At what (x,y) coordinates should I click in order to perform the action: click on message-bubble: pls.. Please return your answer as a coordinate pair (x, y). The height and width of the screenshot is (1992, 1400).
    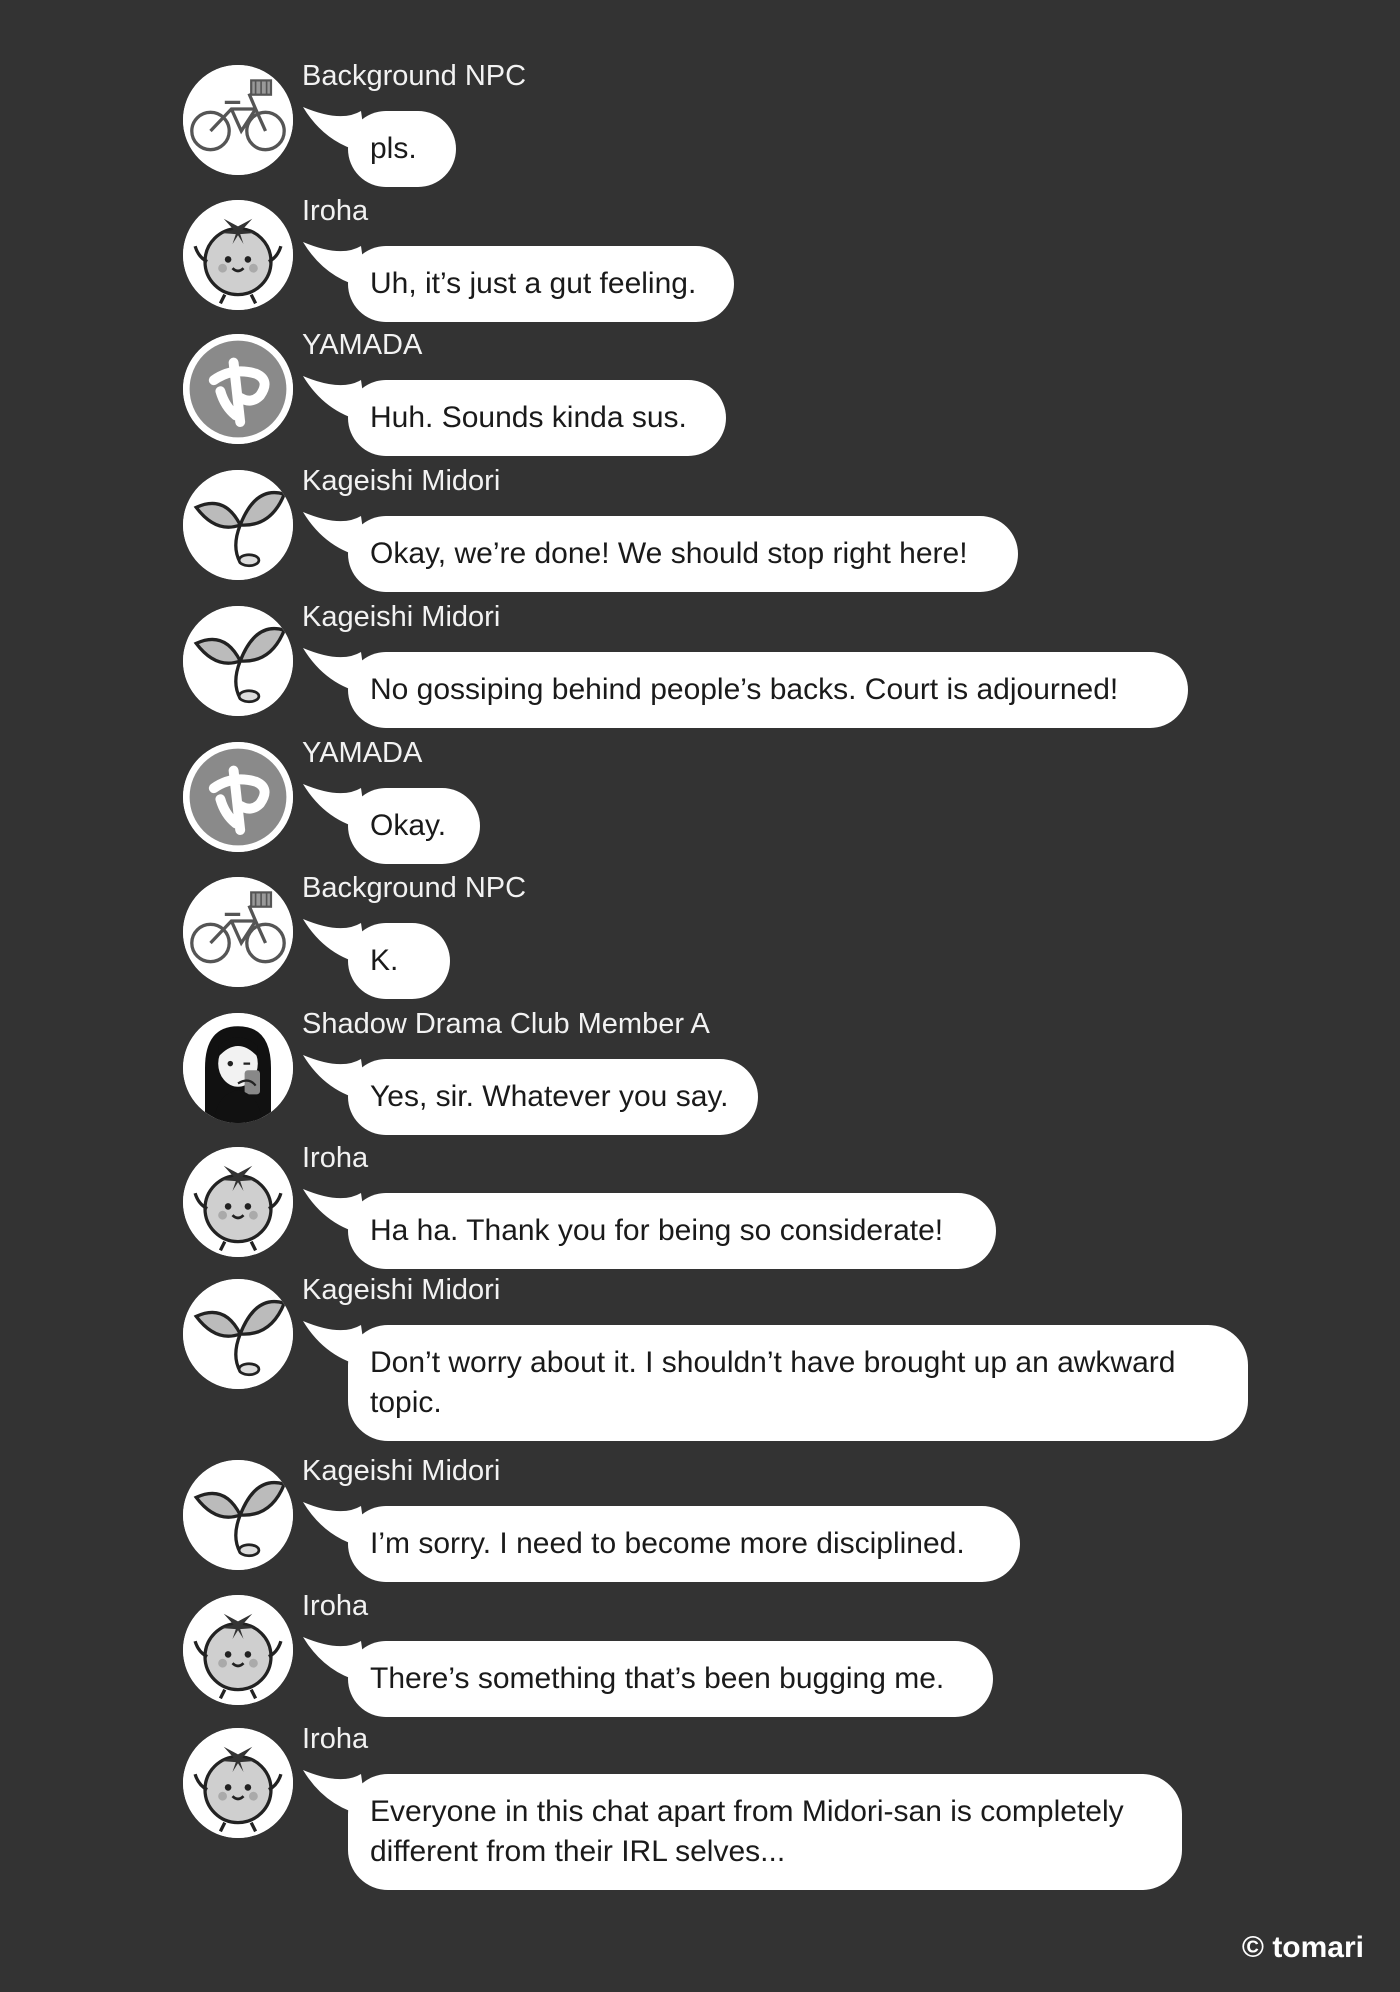
    Looking at the image, I should click on (402, 149).